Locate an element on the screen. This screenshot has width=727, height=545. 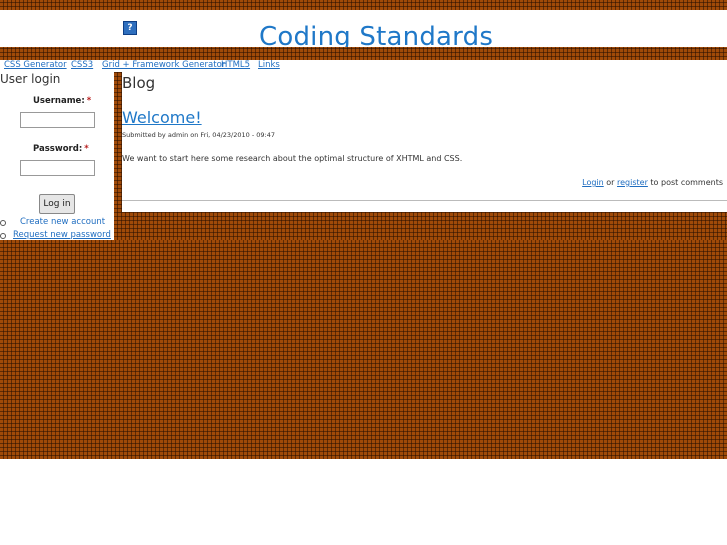
post-title-link: Welcome! is located at coordinates (162, 117).